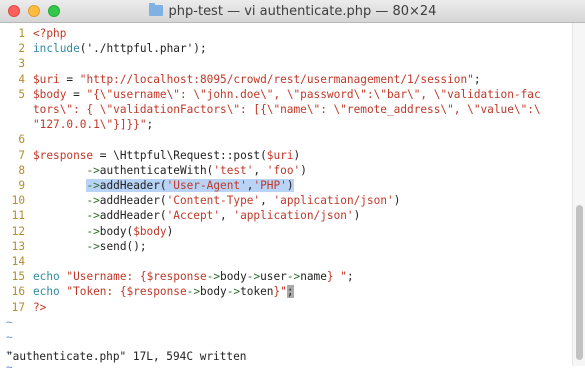 The image size is (585, 375). I want to click on code-token: 'foo', so click(283, 170).